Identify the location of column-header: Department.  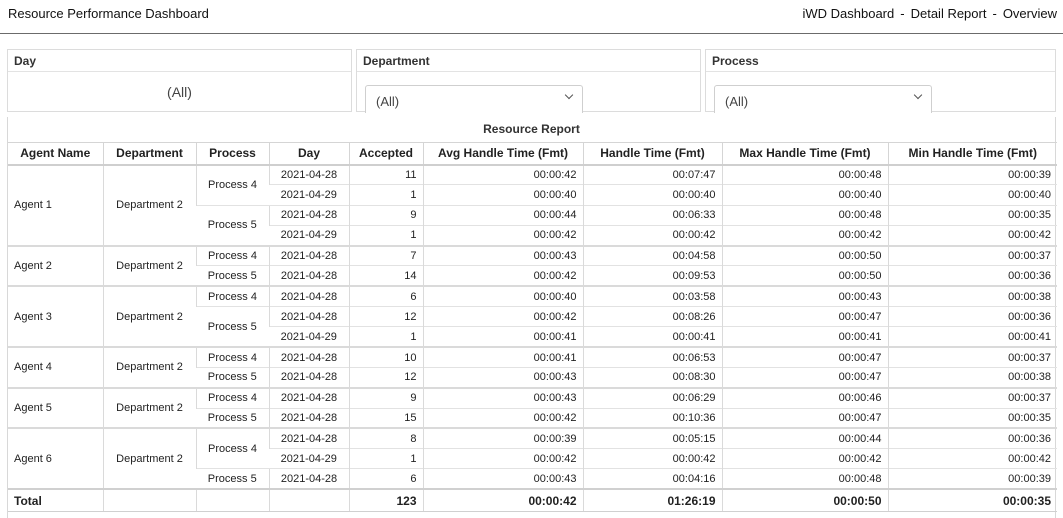
(149, 154).